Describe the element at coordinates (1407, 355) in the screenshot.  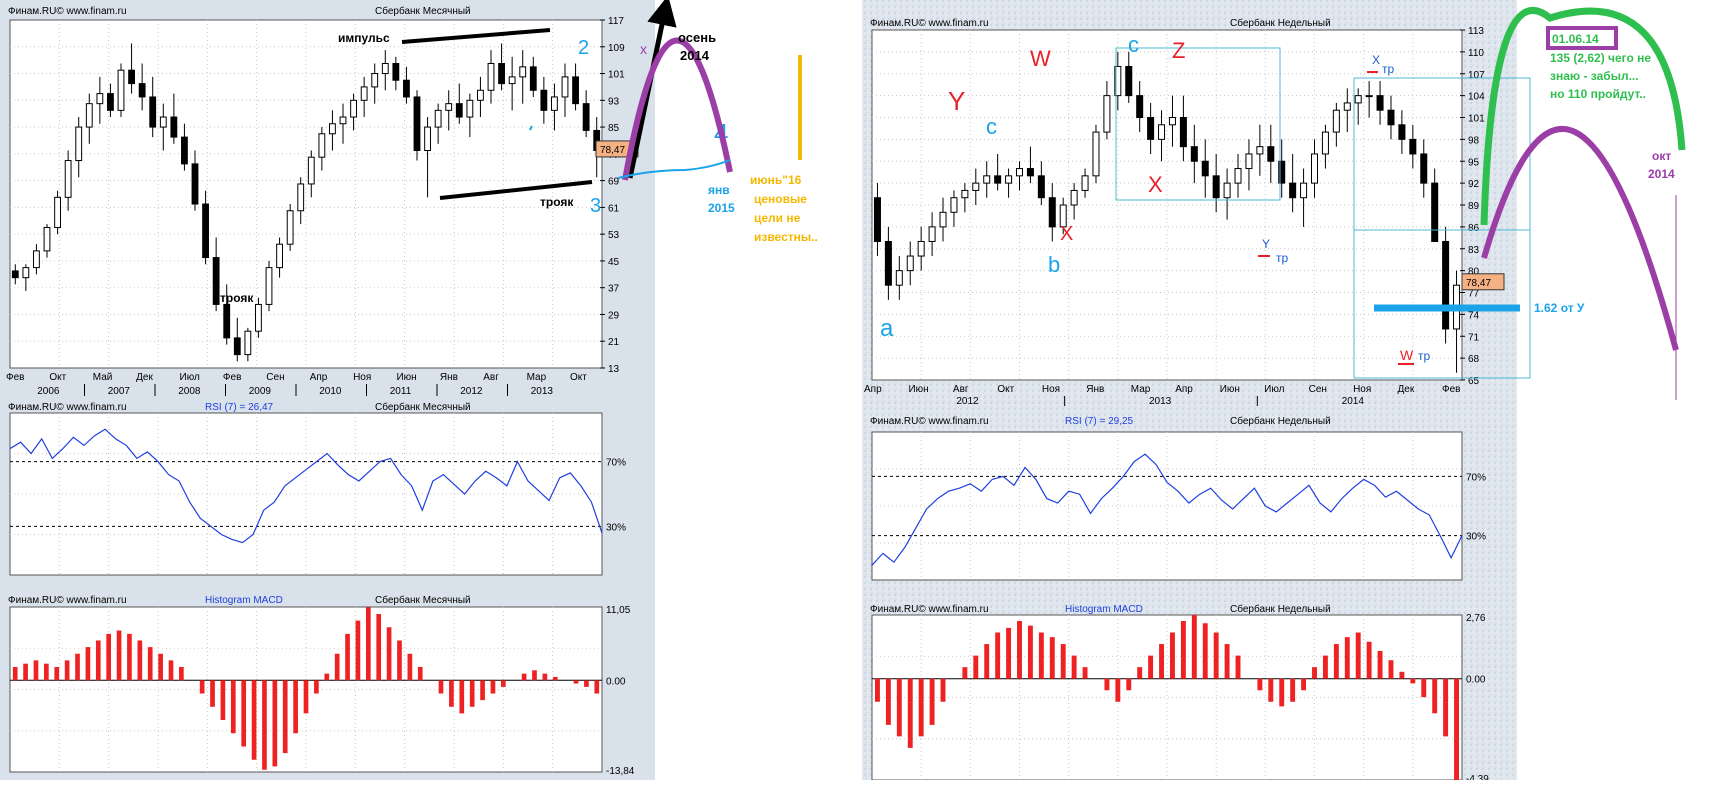
I see `w-tr-letter: W` at that location.